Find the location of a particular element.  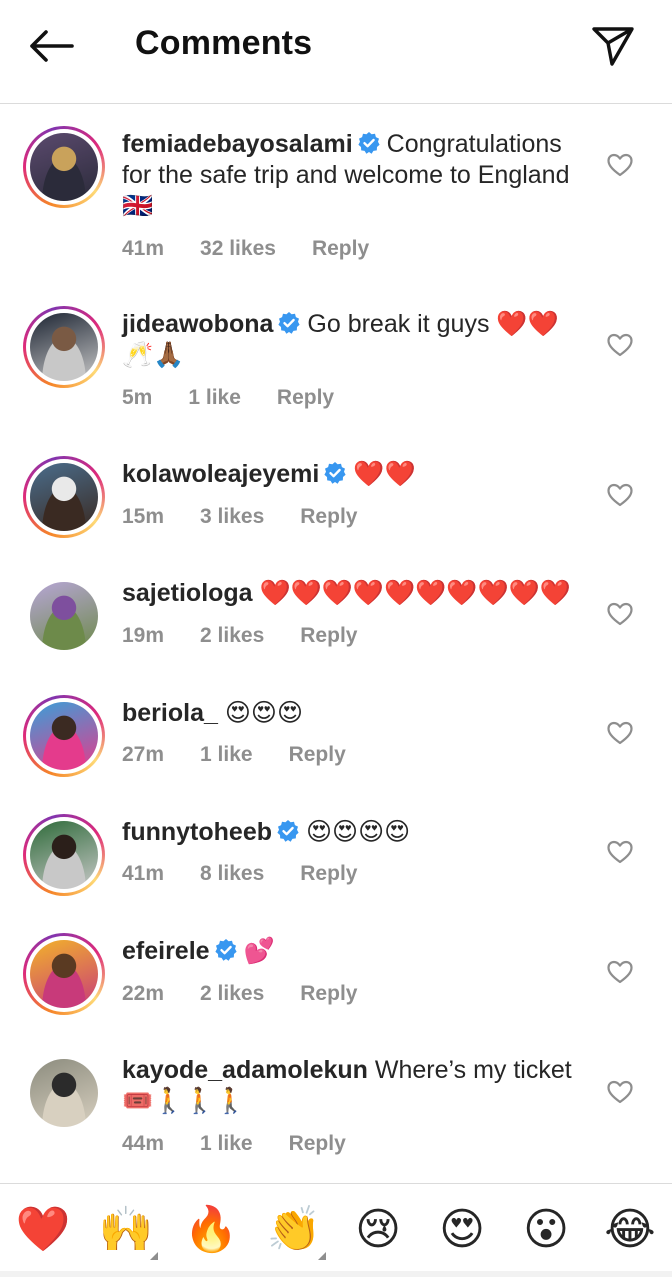

comment-time: 41m is located at coordinates (143, 248).